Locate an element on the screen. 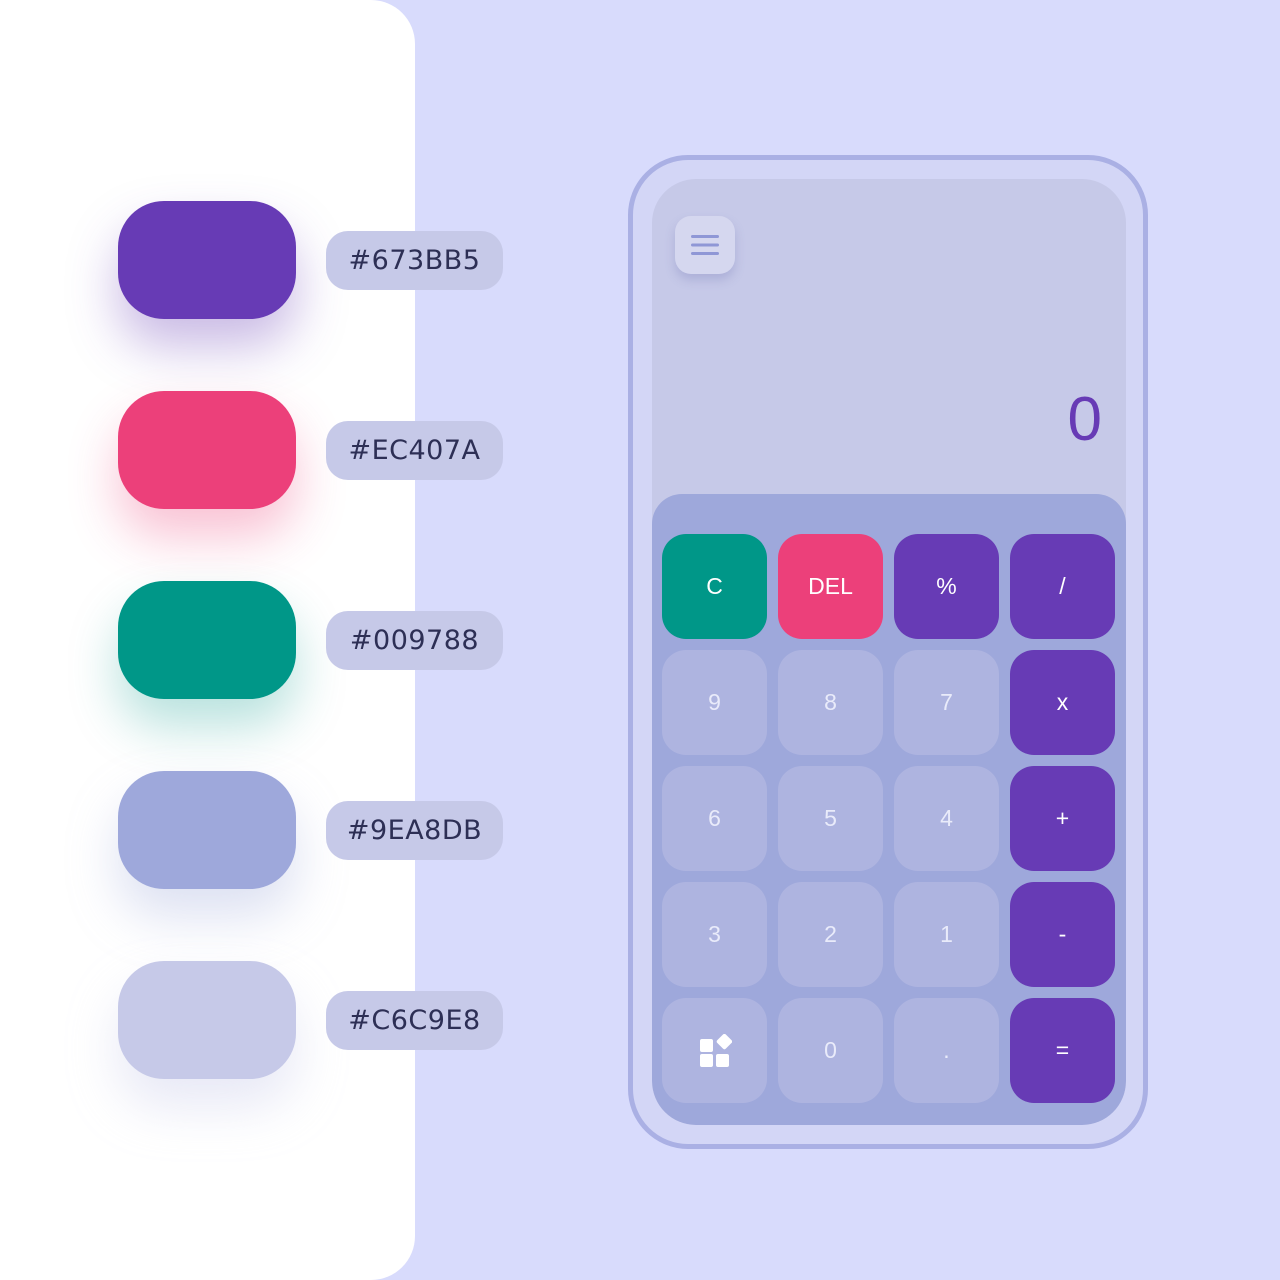 The image size is (1280, 1280). apps-grid-icon is located at coordinates (715, 1050).